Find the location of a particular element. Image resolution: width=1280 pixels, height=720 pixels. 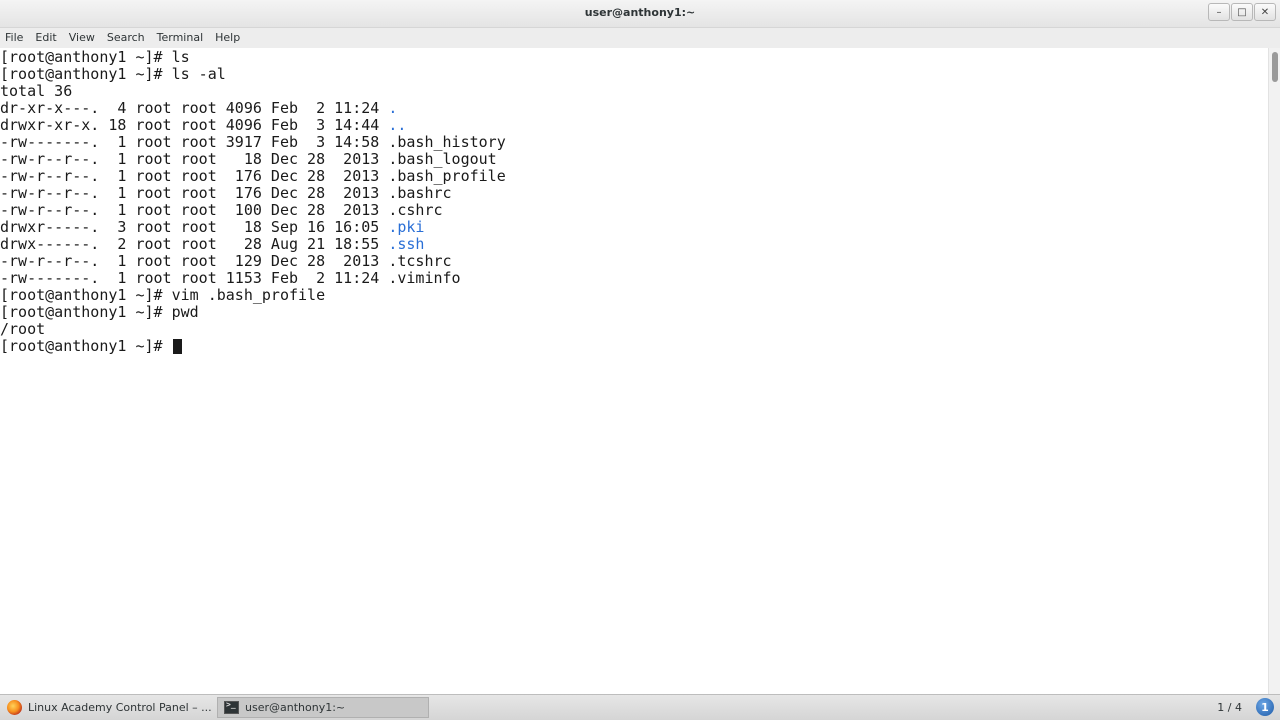

firefox-icon is located at coordinates (14, 707).